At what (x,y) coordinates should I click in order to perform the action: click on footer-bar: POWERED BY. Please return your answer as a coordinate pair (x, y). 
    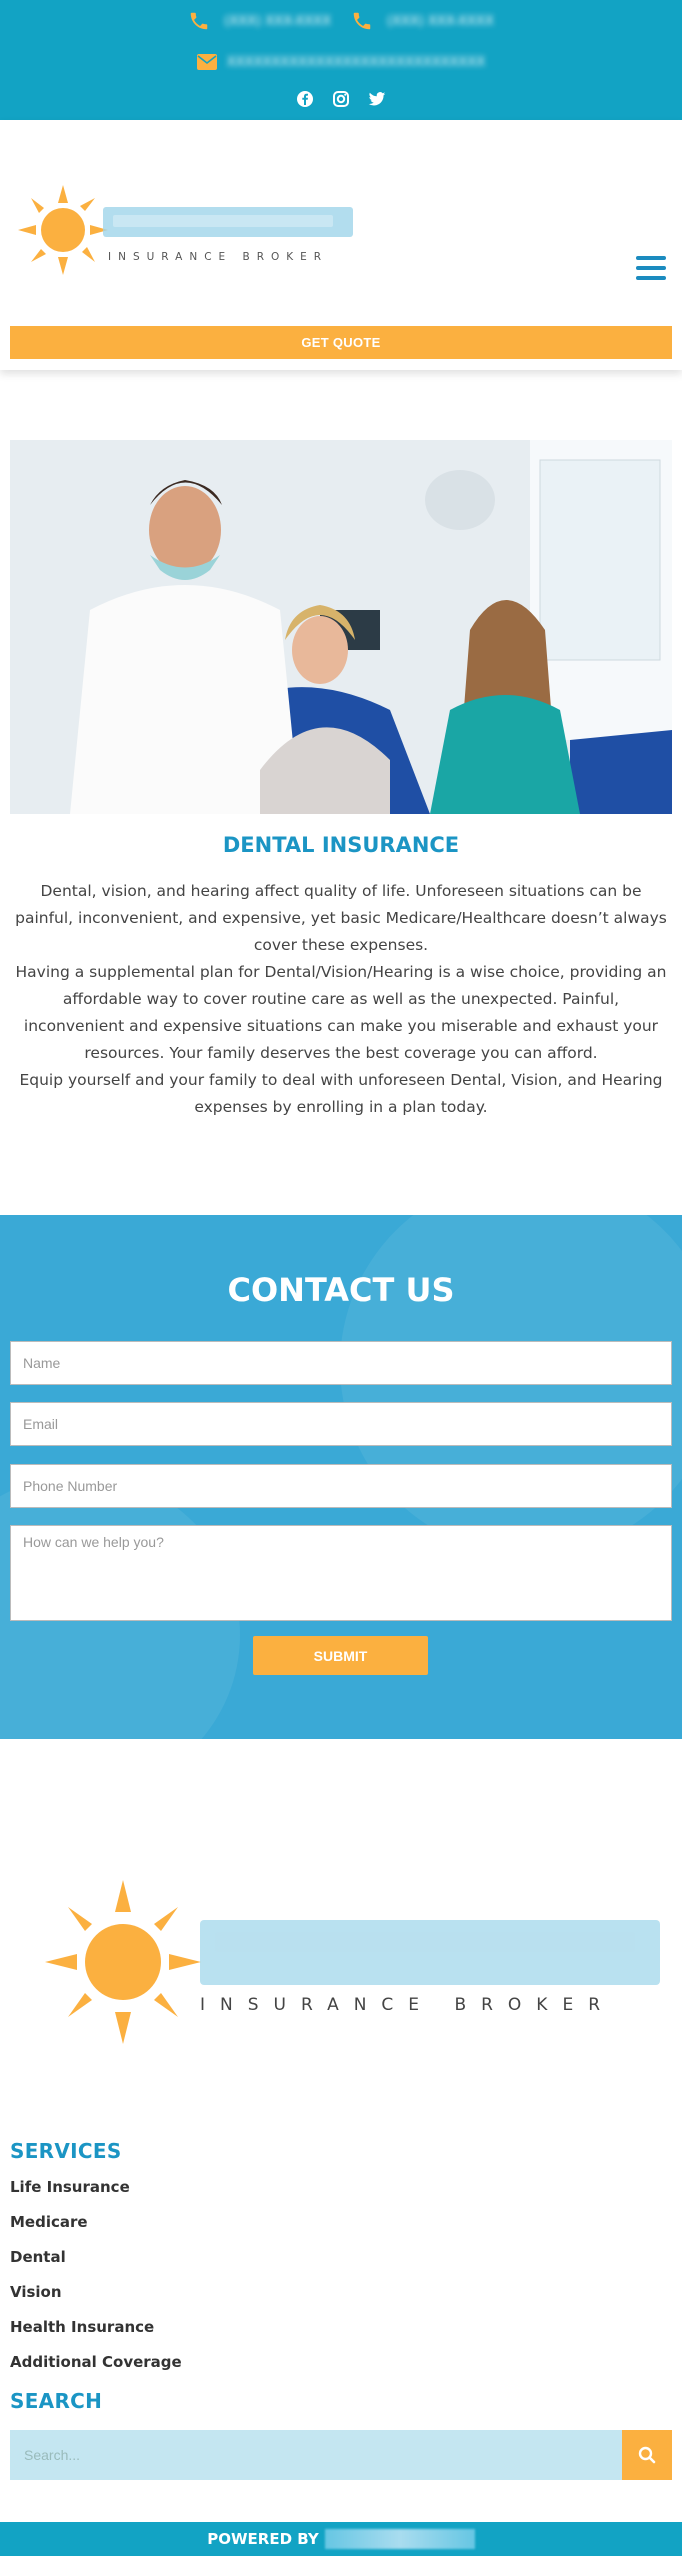
    Looking at the image, I should click on (341, 2539).